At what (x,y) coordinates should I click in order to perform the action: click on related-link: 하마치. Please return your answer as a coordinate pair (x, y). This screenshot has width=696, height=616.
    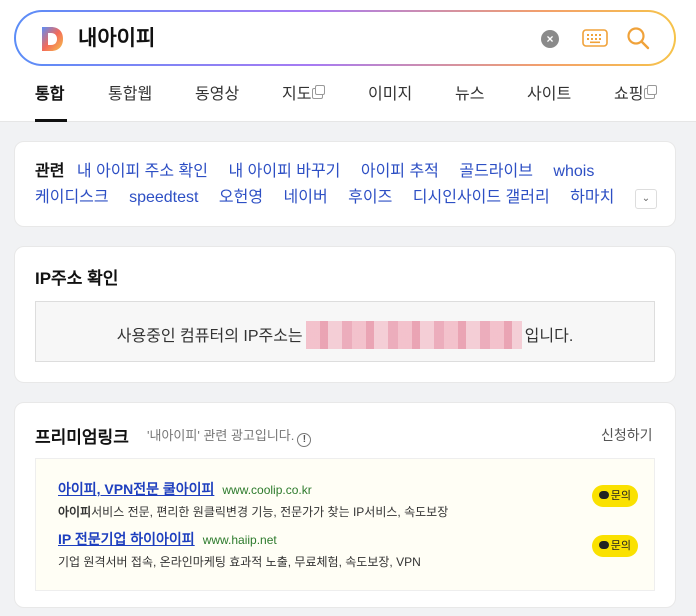
    Looking at the image, I should click on (592, 197).